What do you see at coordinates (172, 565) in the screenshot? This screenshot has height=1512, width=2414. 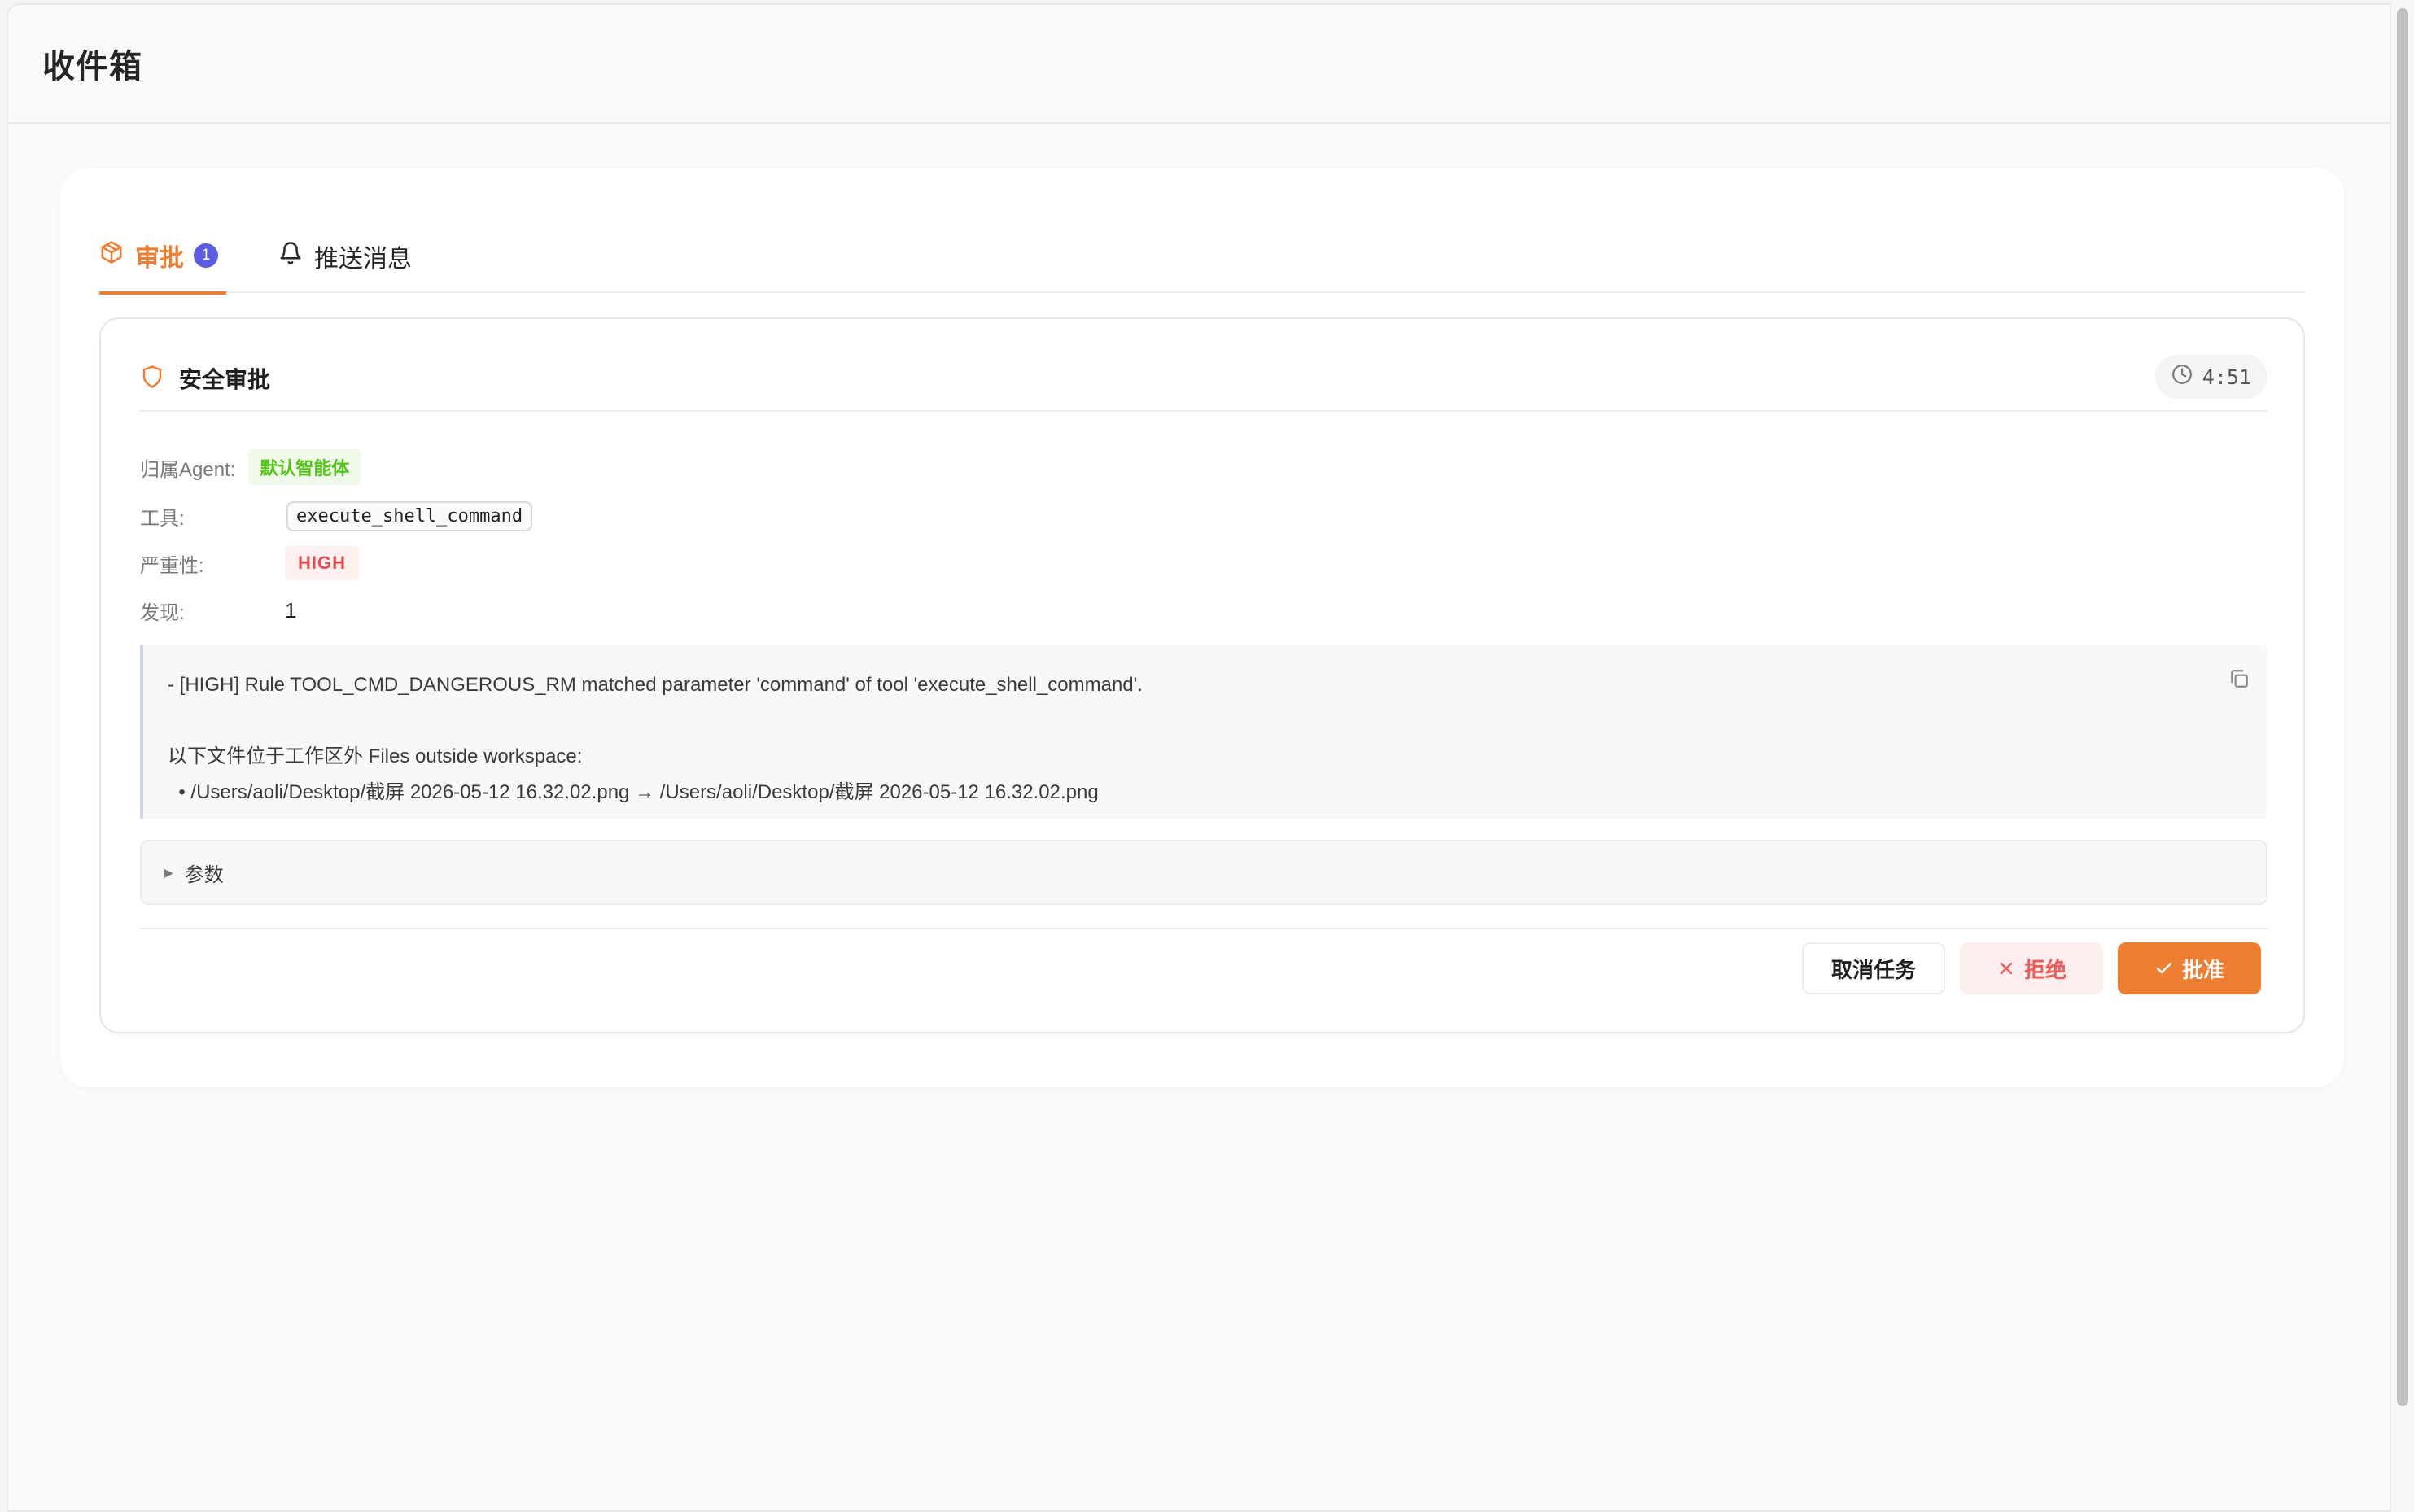 I see `severity-label: 严重性:` at bounding box center [172, 565].